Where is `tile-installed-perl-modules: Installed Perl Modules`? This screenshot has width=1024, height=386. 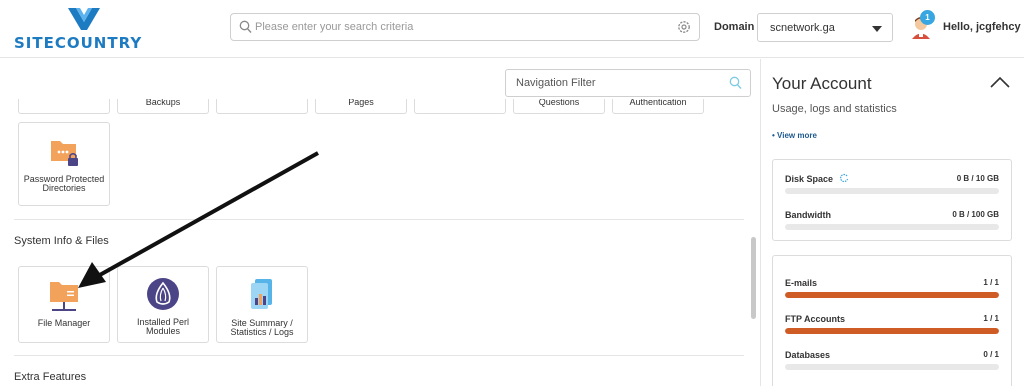
tile-installed-perl-modules: Installed Perl Modules is located at coordinates (163, 304).